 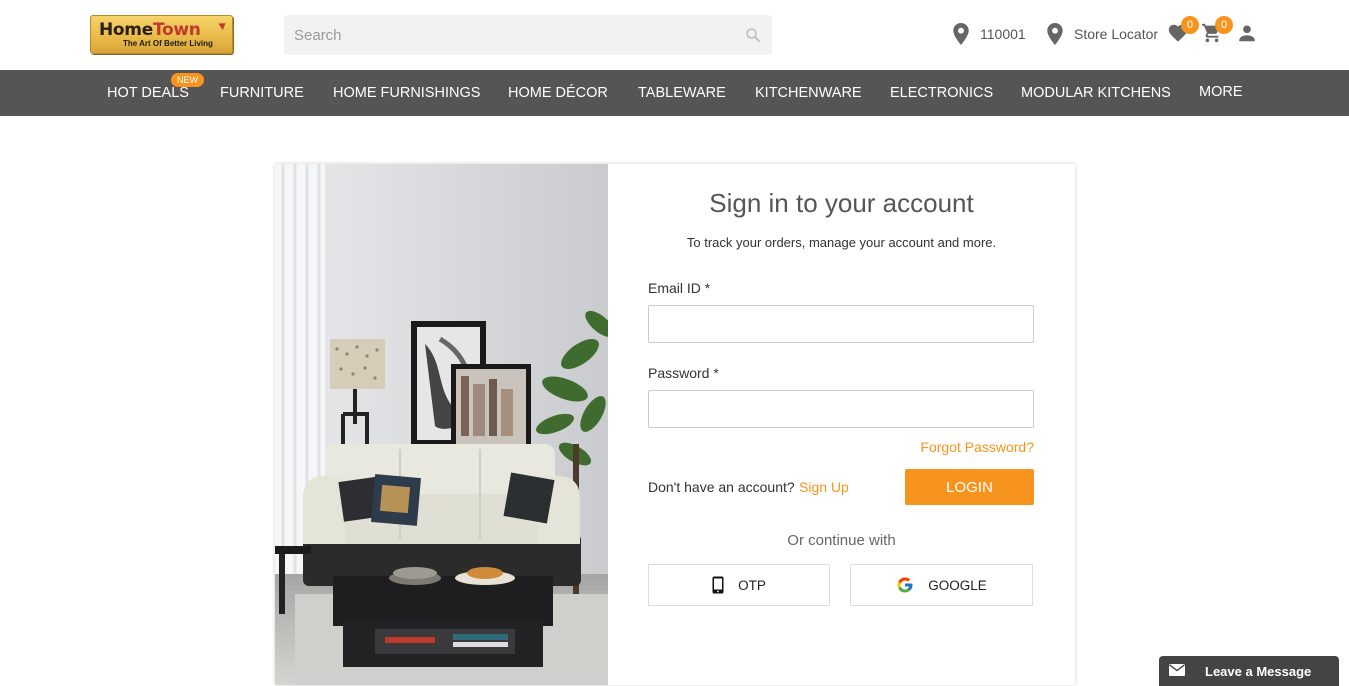 I want to click on leave-message-widget: Leave a Message, so click(x=1249, y=671).